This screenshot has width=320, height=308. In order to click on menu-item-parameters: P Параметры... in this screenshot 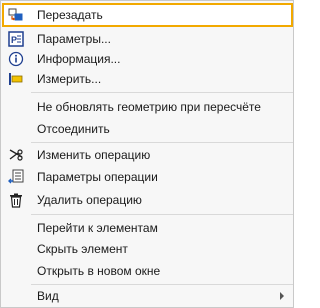, I will do `click(147, 39)`.